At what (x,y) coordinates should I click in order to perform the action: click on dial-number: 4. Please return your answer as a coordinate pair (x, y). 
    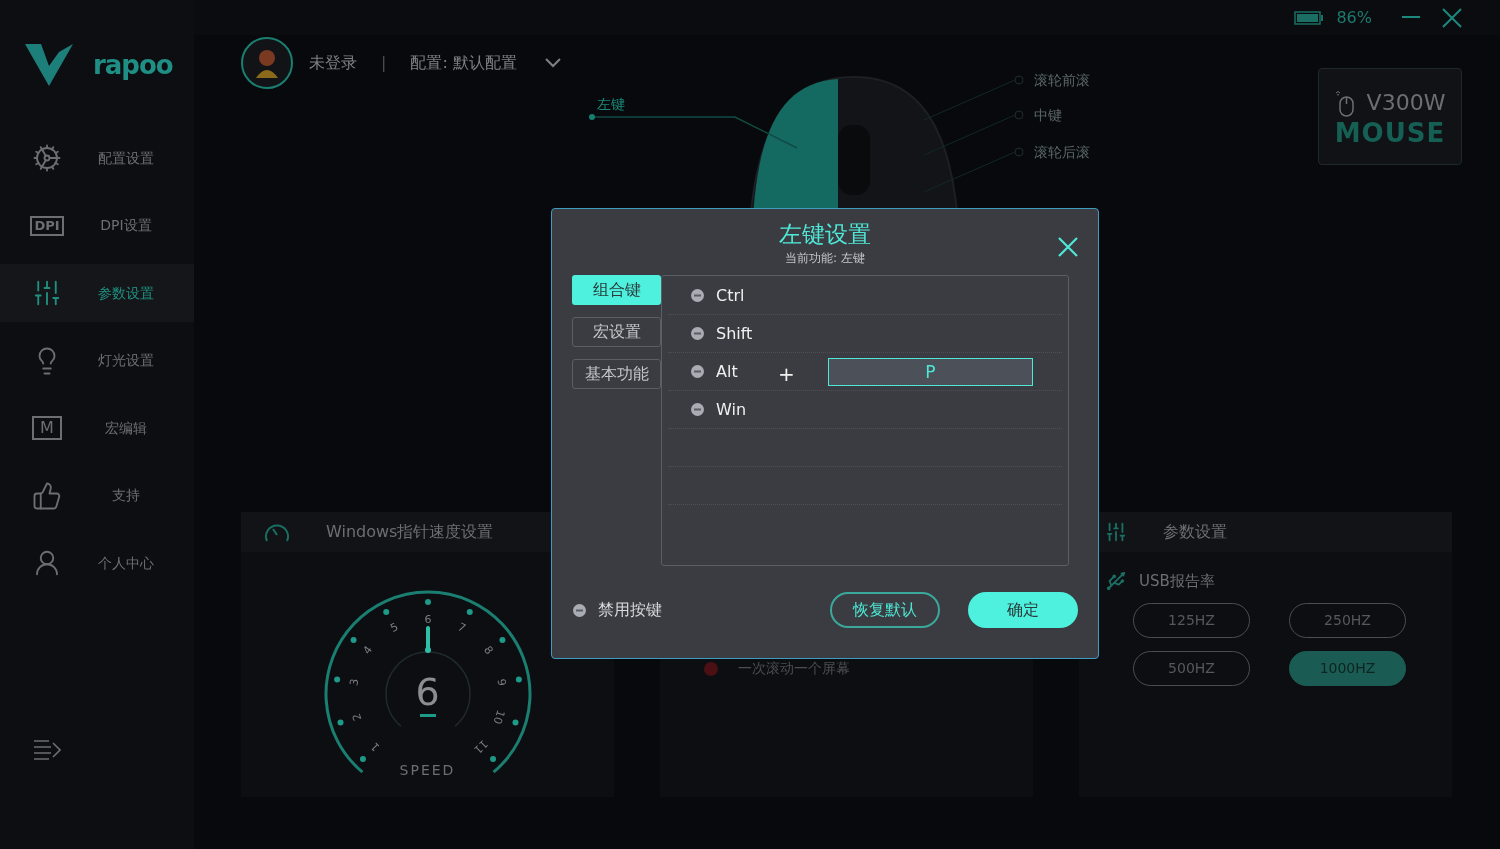
    Looking at the image, I should click on (367, 650).